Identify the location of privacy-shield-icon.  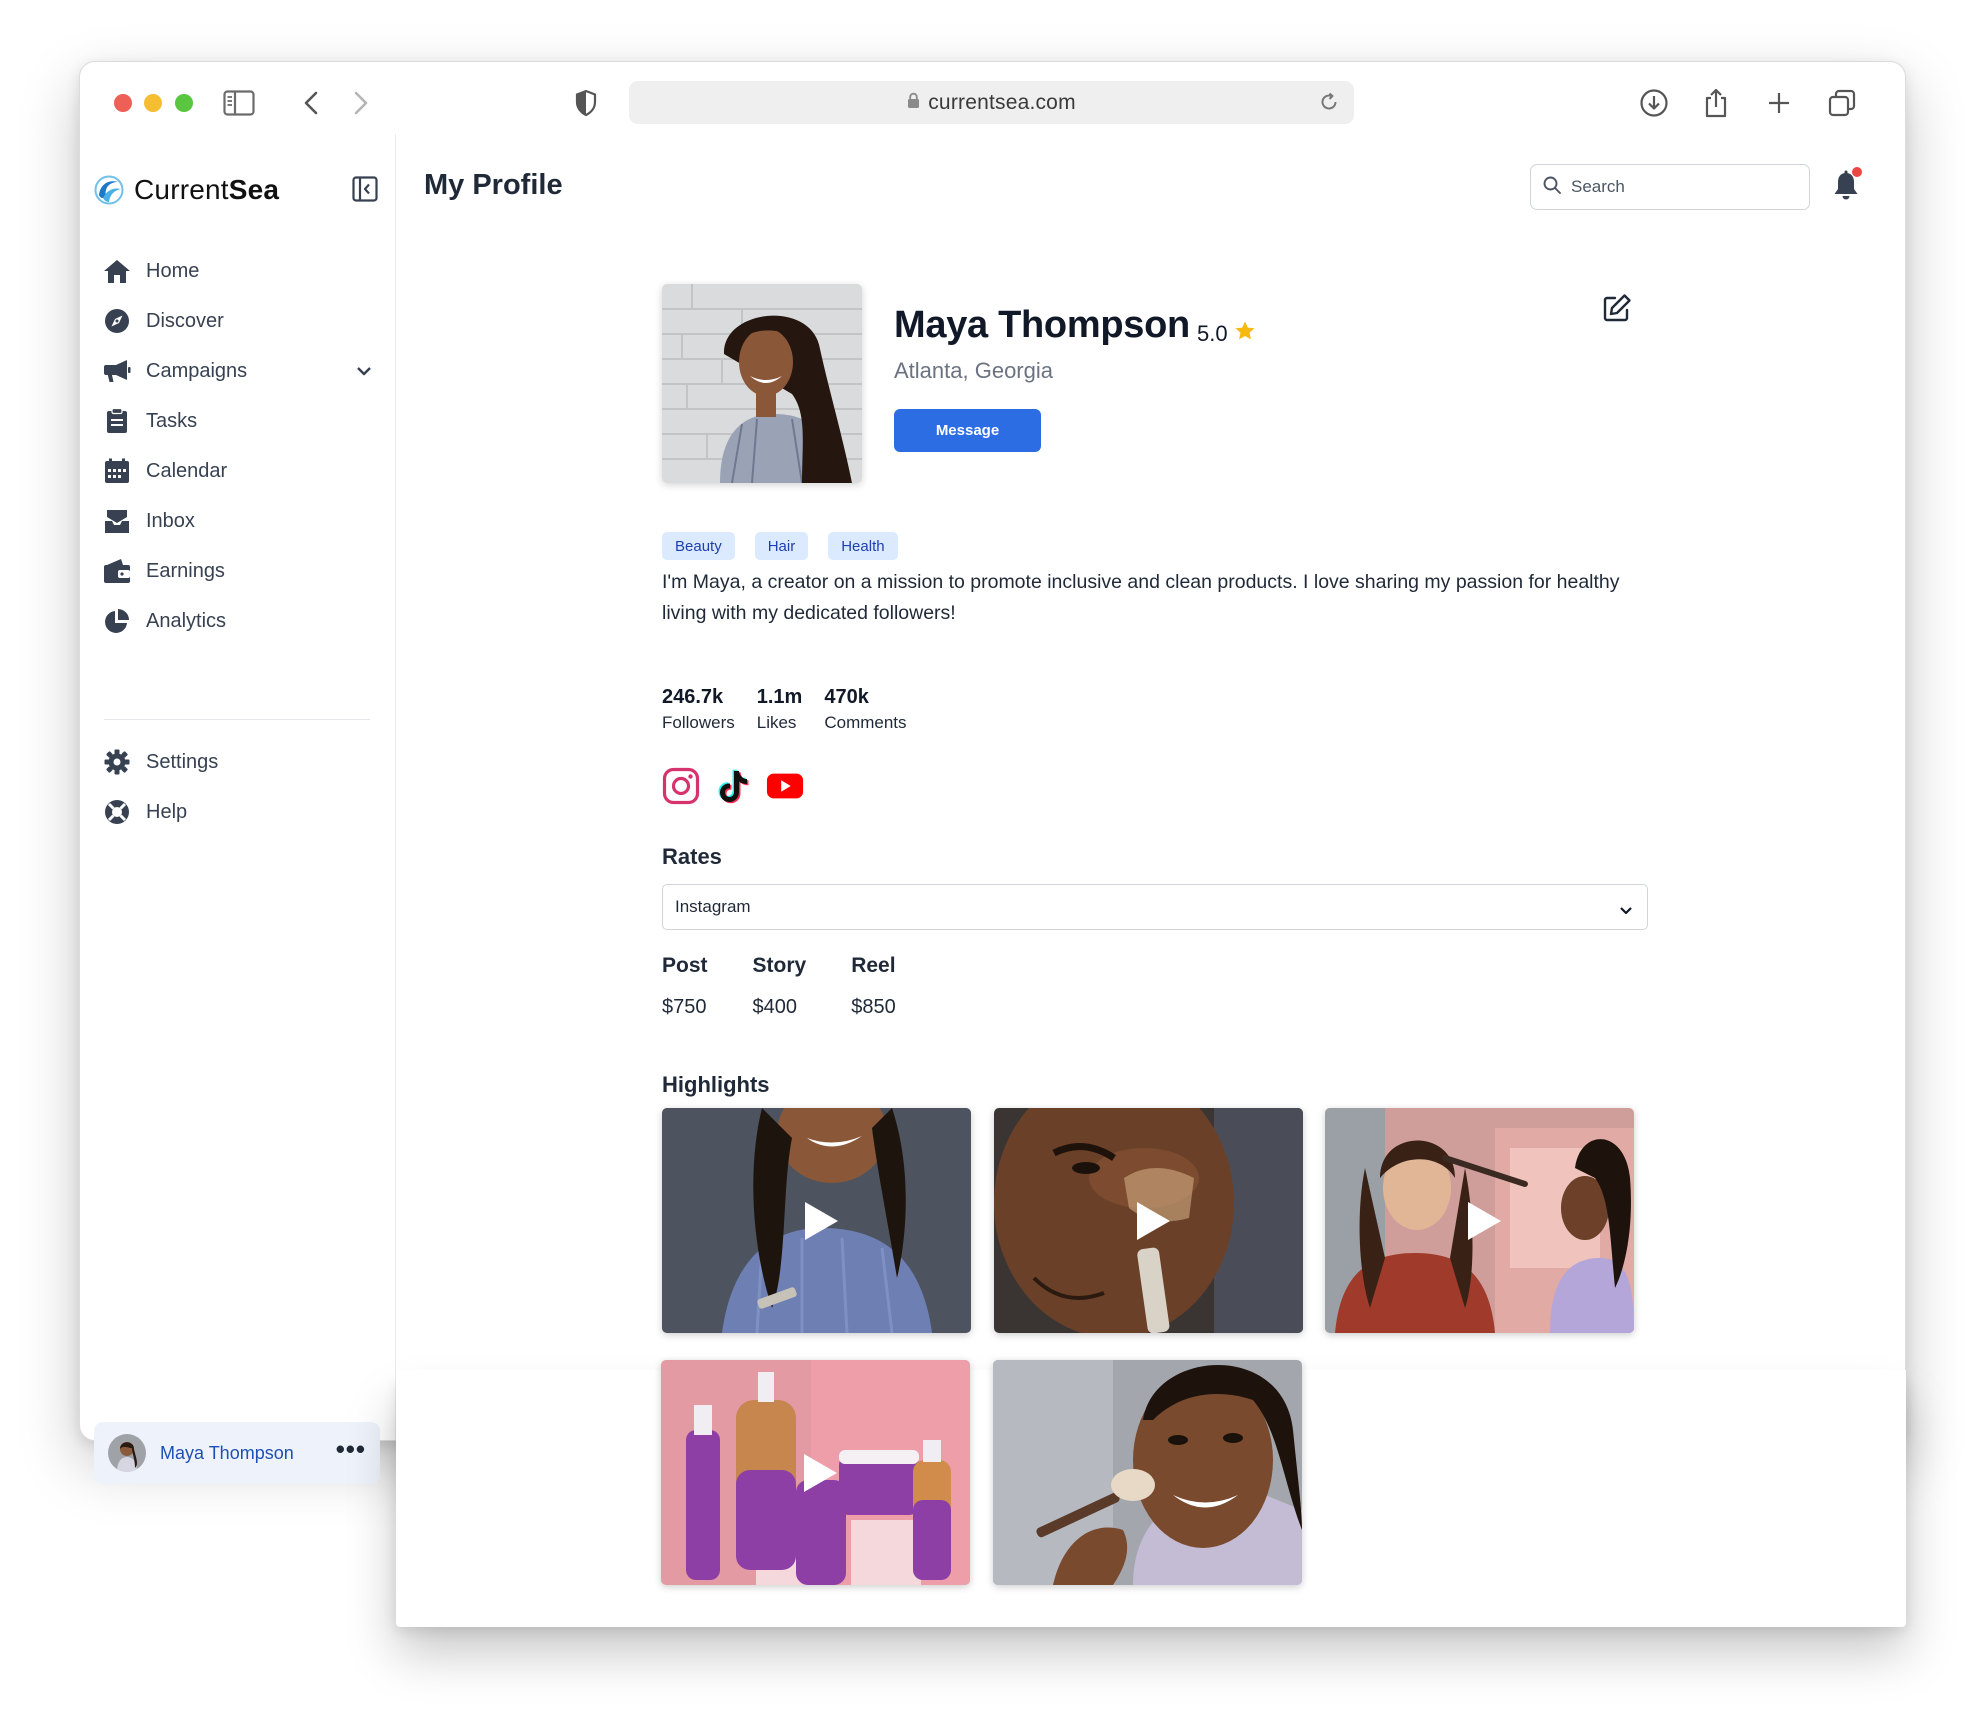
(586, 103).